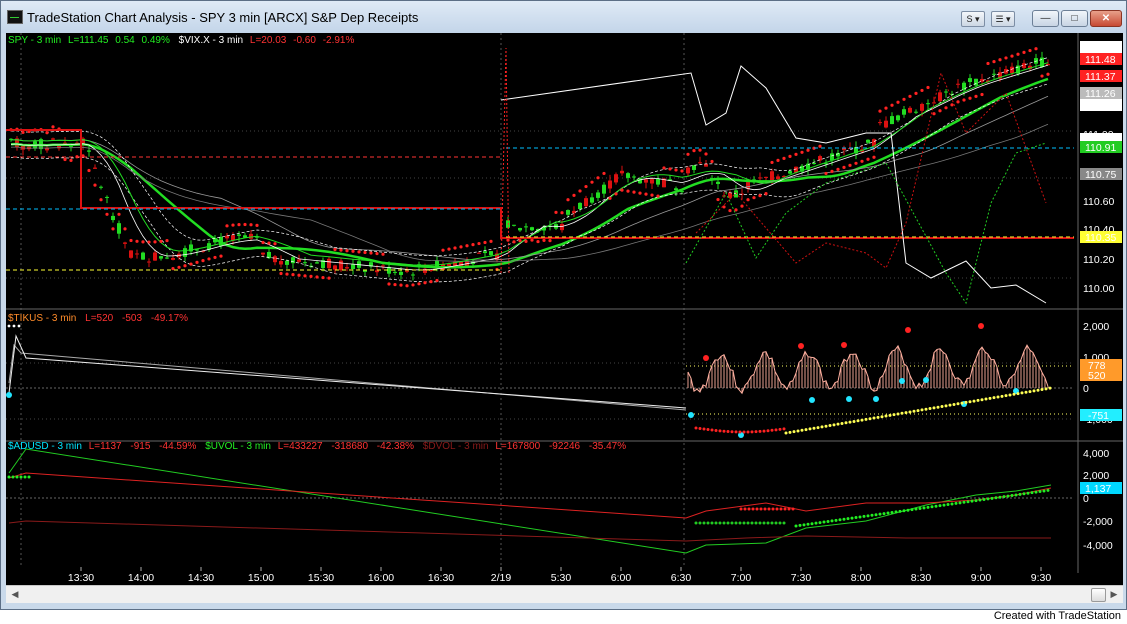  What do you see at coordinates (973, 19) in the screenshot?
I see `symbol-dropdown-button: S ▾` at bounding box center [973, 19].